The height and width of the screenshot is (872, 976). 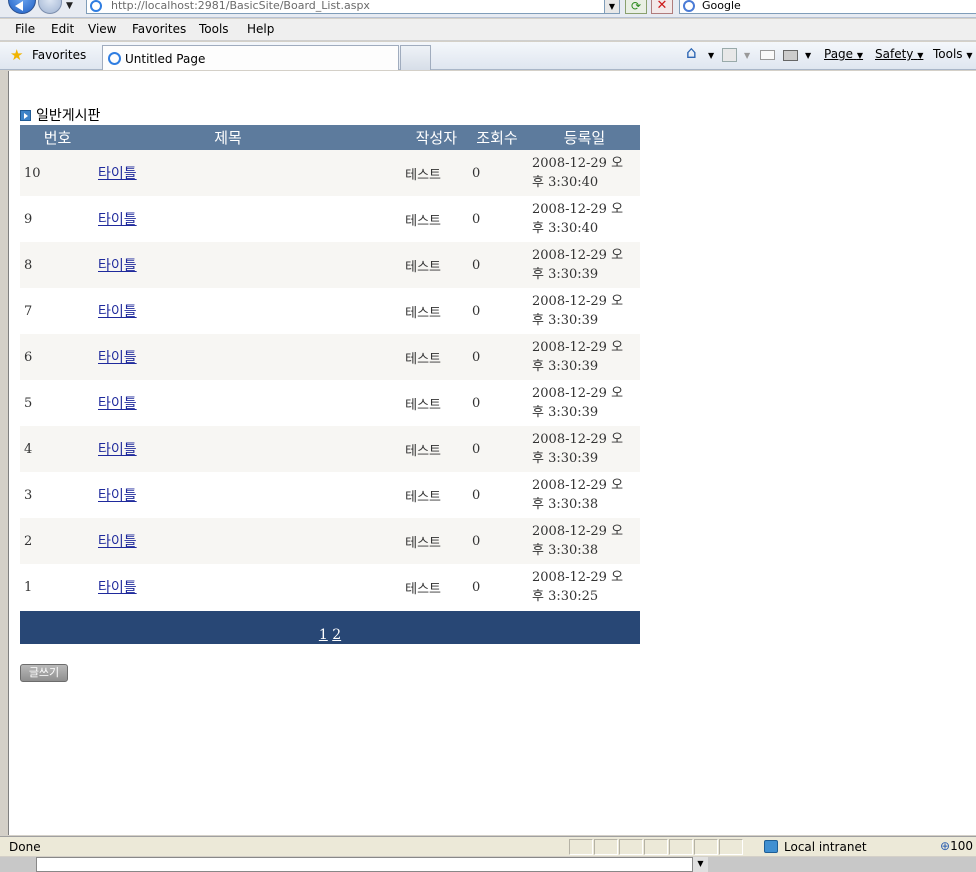 I want to click on table-row: 5 타이틀 테스트 0 2008-12-29 오후 3:30:39, so click(x=330, y=403).